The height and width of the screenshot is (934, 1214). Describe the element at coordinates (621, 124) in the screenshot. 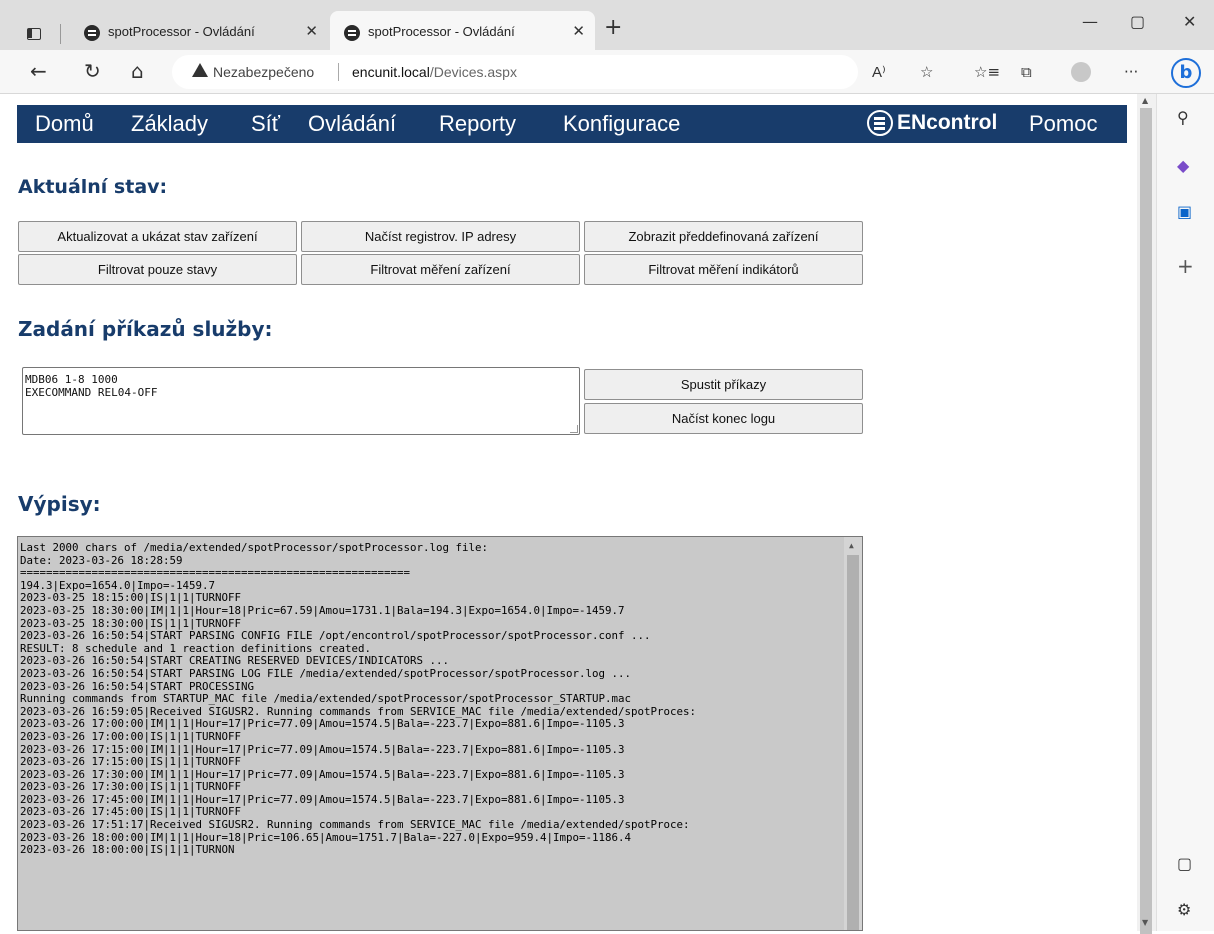

I see `nav-item-konfigurace: Konfigurace` at that location.